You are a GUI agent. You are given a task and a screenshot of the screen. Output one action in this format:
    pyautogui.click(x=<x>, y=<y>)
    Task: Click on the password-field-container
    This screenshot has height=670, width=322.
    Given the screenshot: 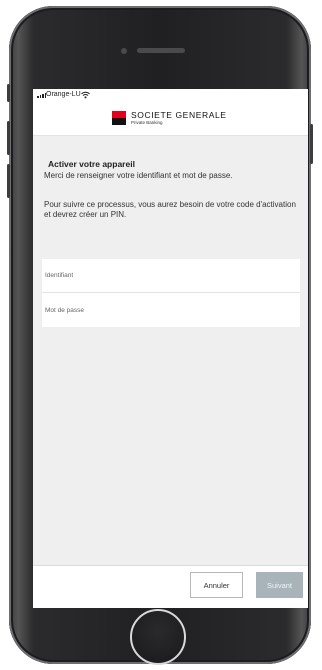 What is the action you would take?
    pyautogui.click(x=171, y=310)
    